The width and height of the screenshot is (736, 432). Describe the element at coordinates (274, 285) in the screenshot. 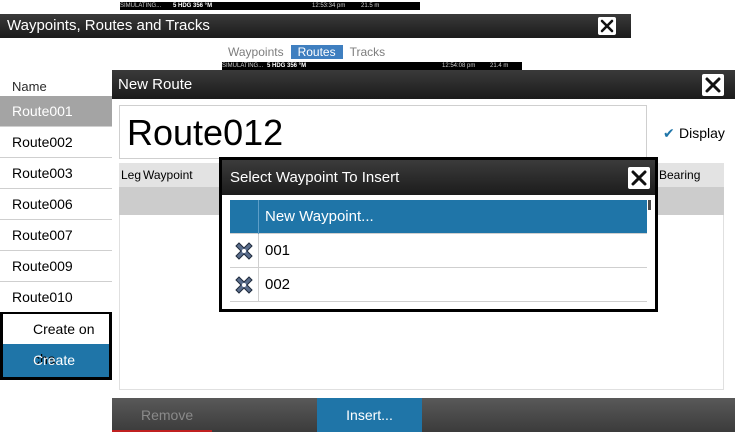

I see `list-item-label: 002` at that location.